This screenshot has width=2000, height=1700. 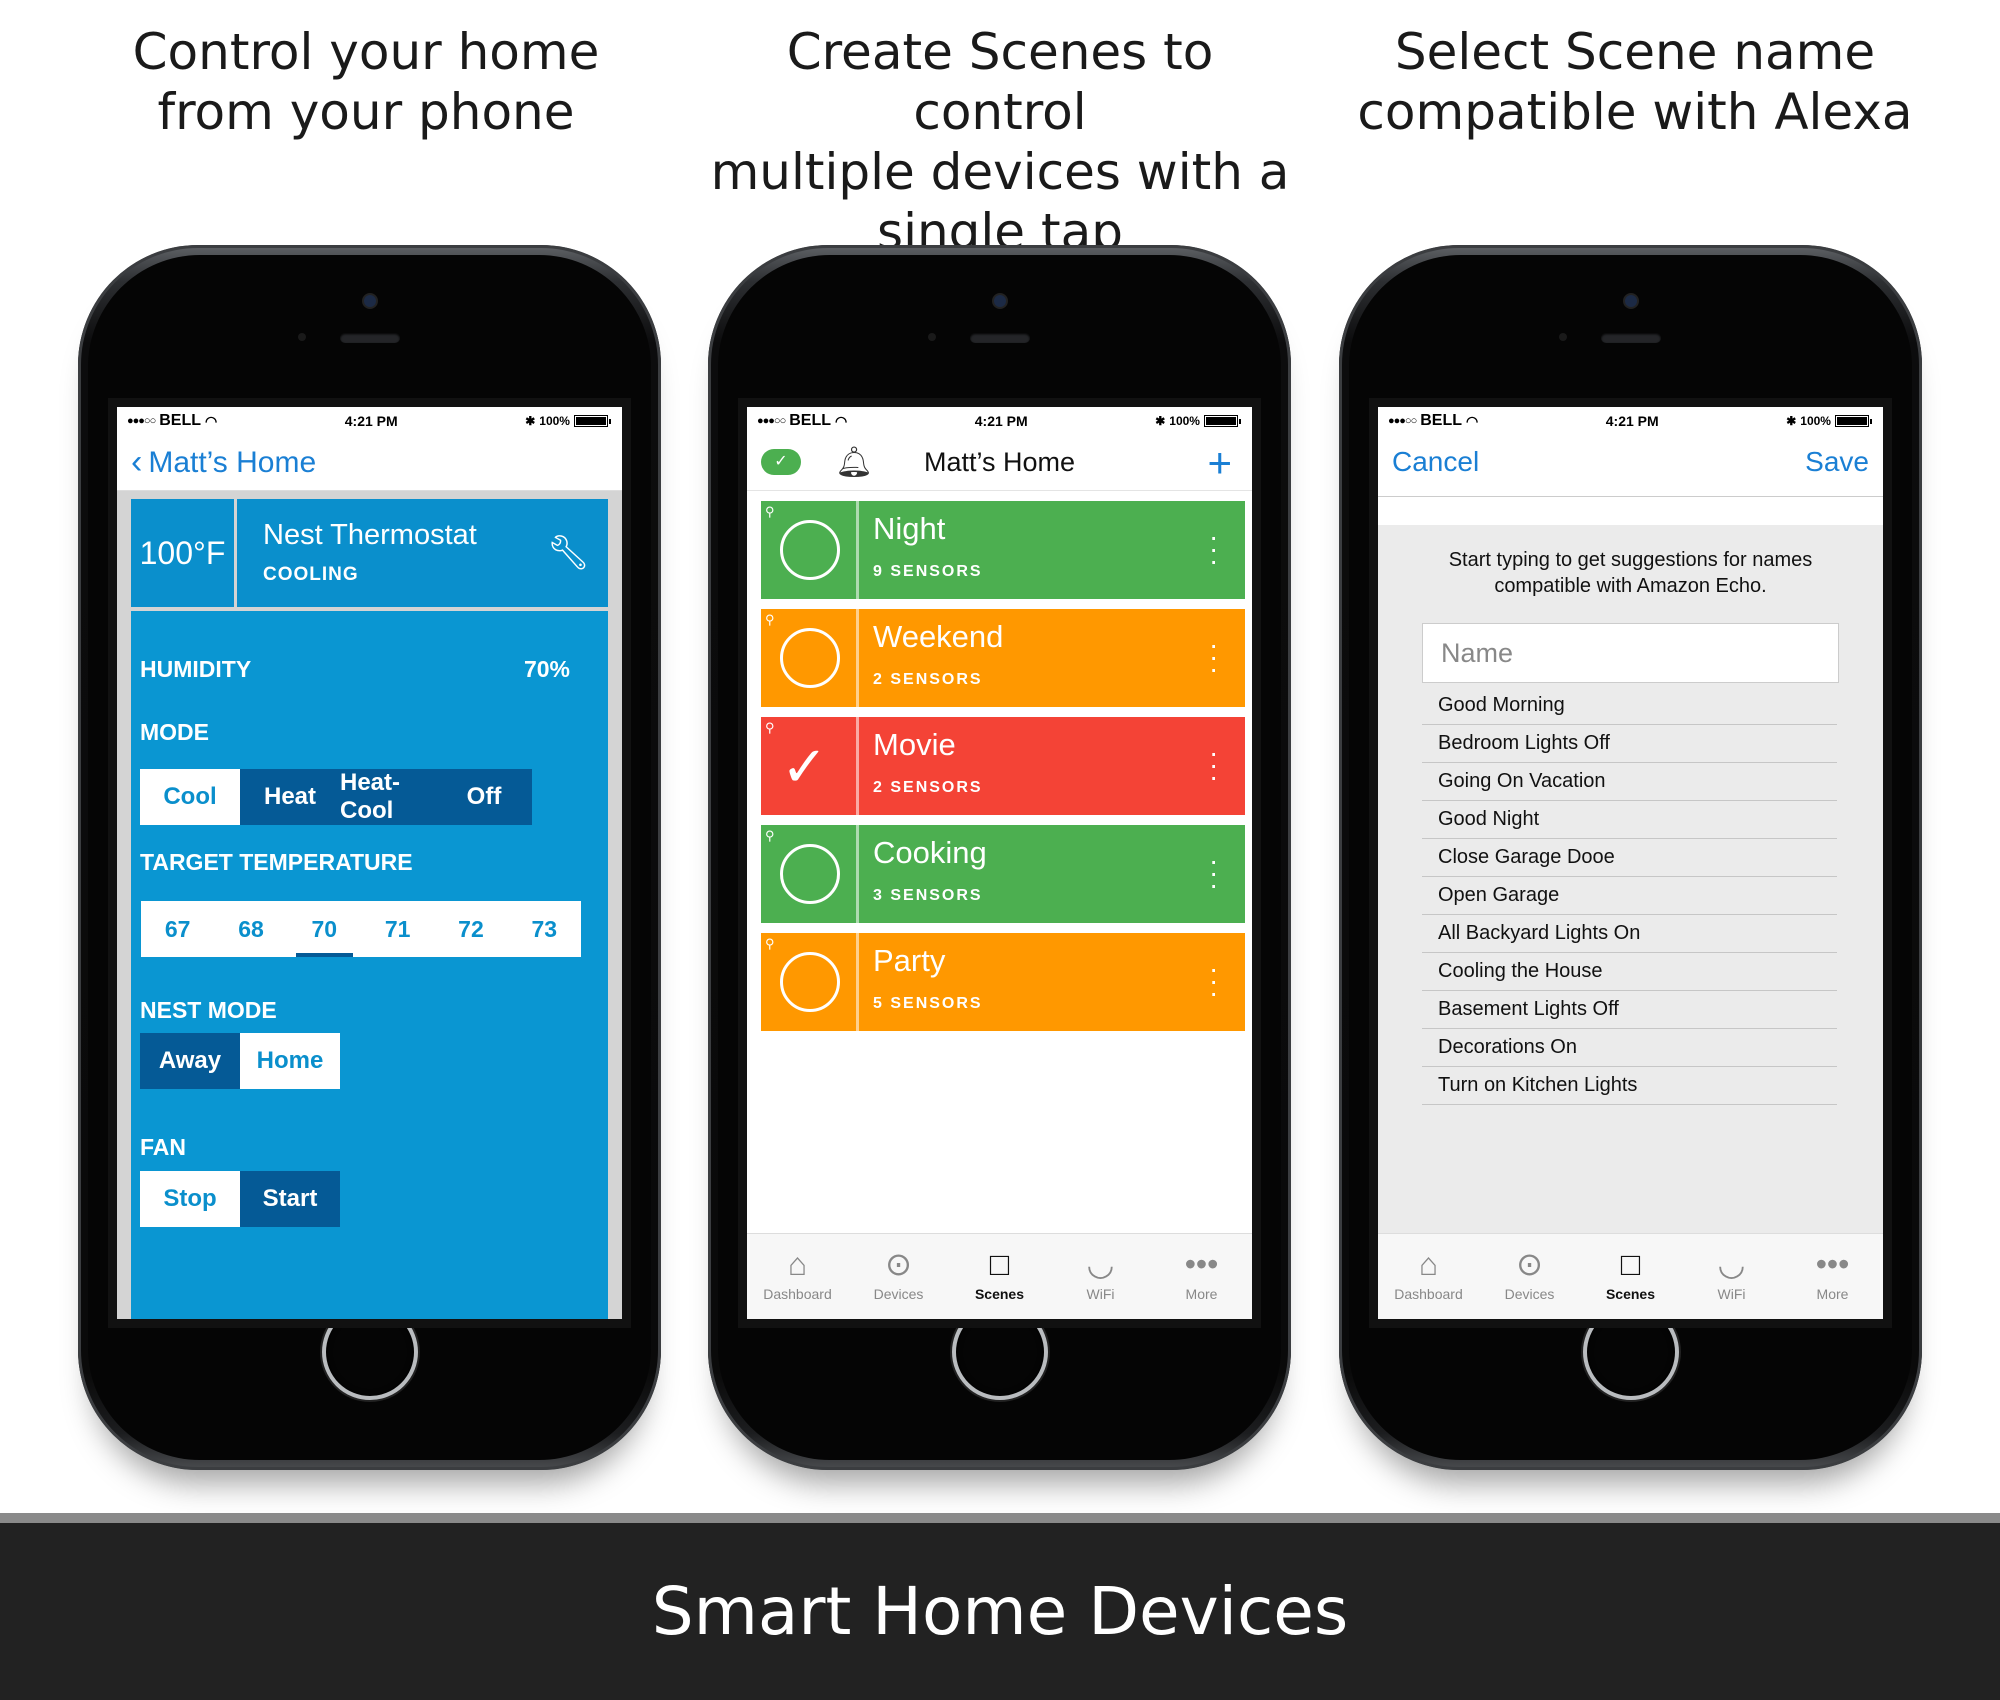 I want to click on target-temperature-label: TARGET TEMPERATURE, so click(x=276, y=862).